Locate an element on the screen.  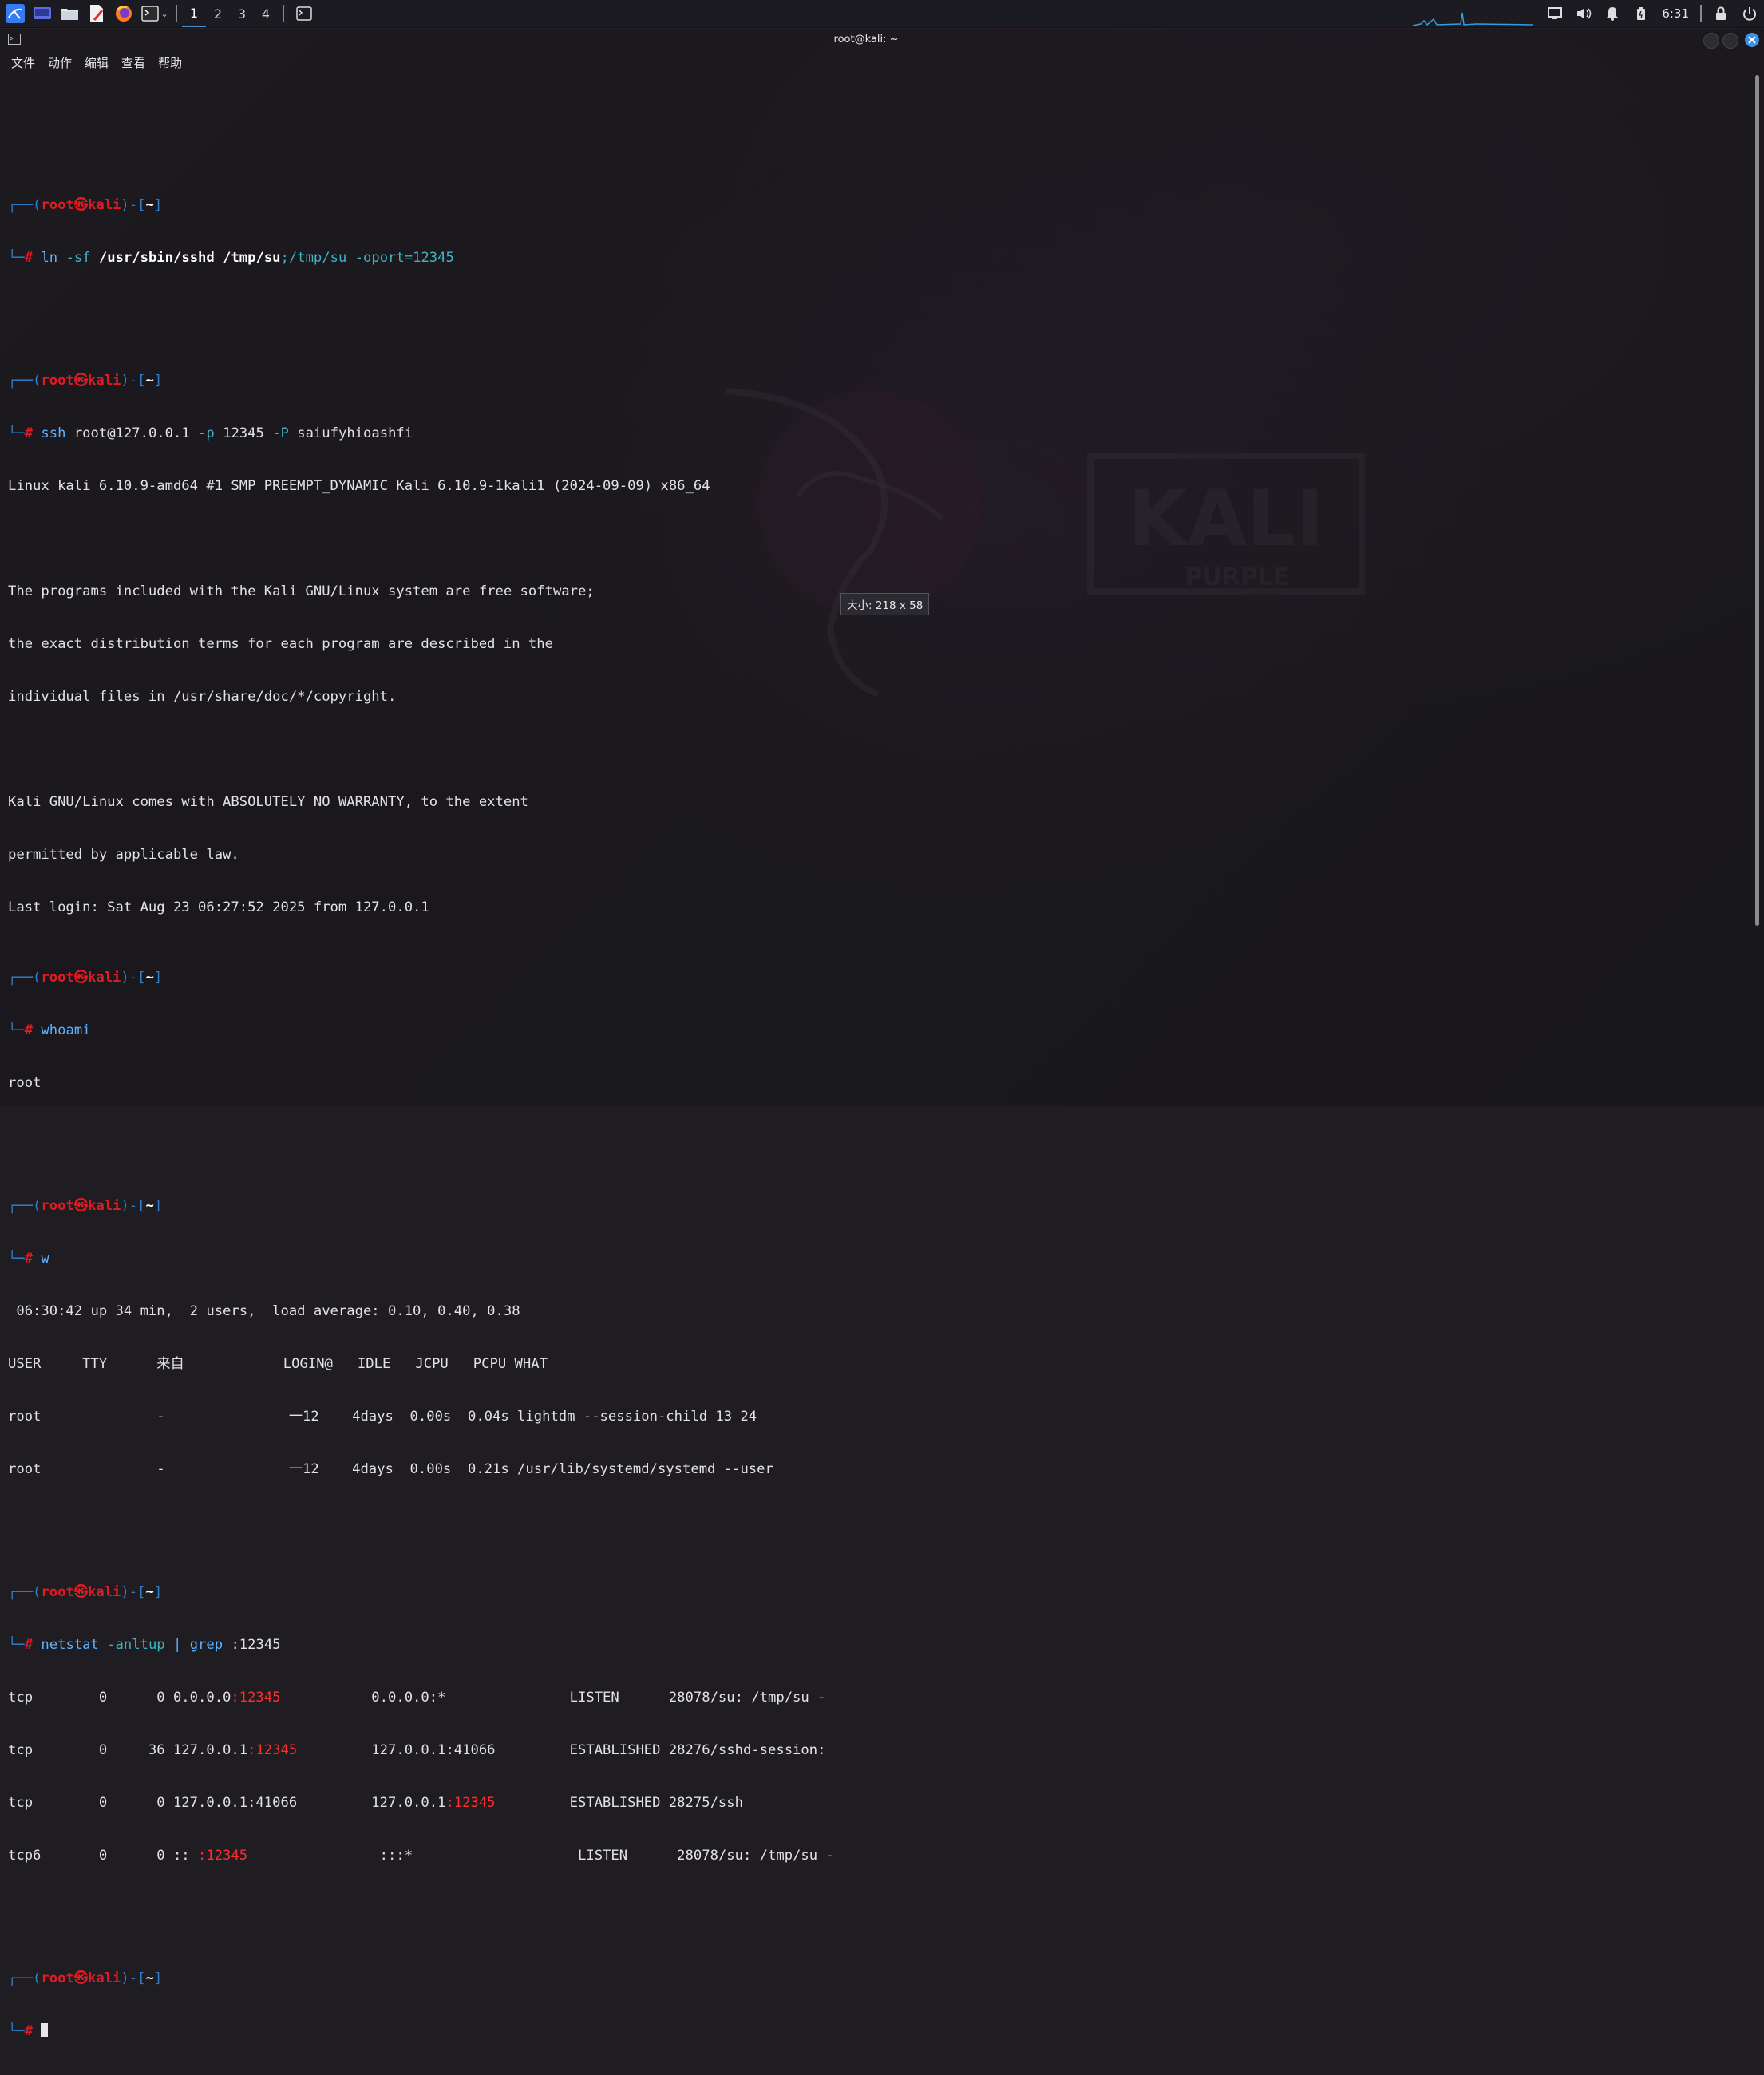
power-button is located at coordinates (1750, 14).